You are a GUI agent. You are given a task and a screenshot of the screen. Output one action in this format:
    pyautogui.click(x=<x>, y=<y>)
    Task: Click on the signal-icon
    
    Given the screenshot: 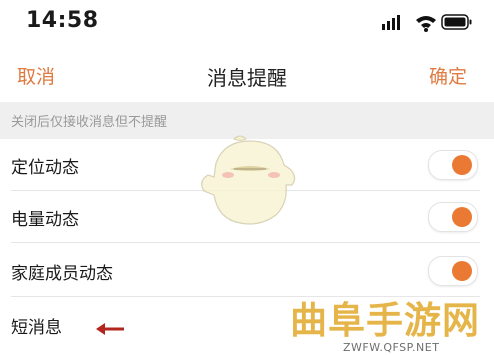 What is the action you would take?
    pyautogui.click(x=391, y=22)
    